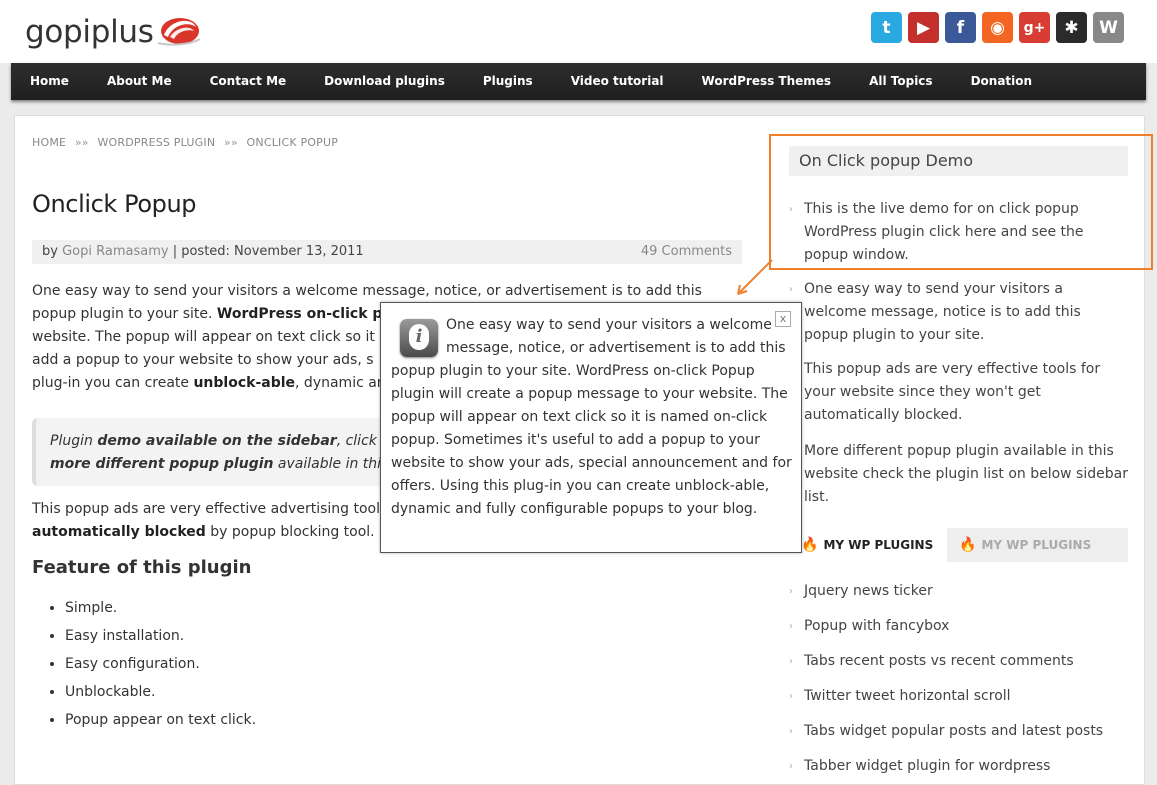  I want to click on youtube-icon: ▶, so click(923, 27).